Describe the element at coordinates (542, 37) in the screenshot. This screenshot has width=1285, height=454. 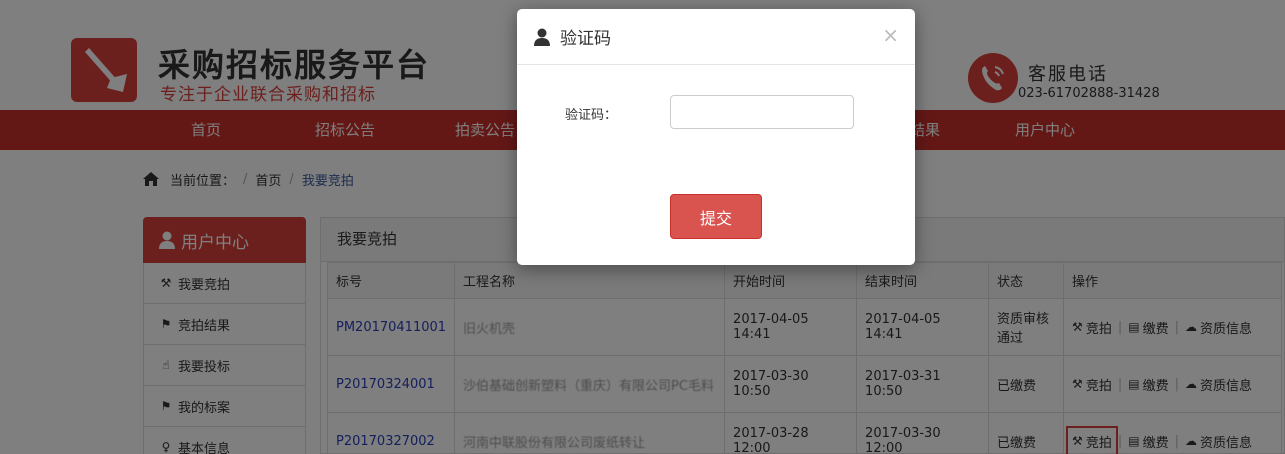
I see `user-icon` at that location.